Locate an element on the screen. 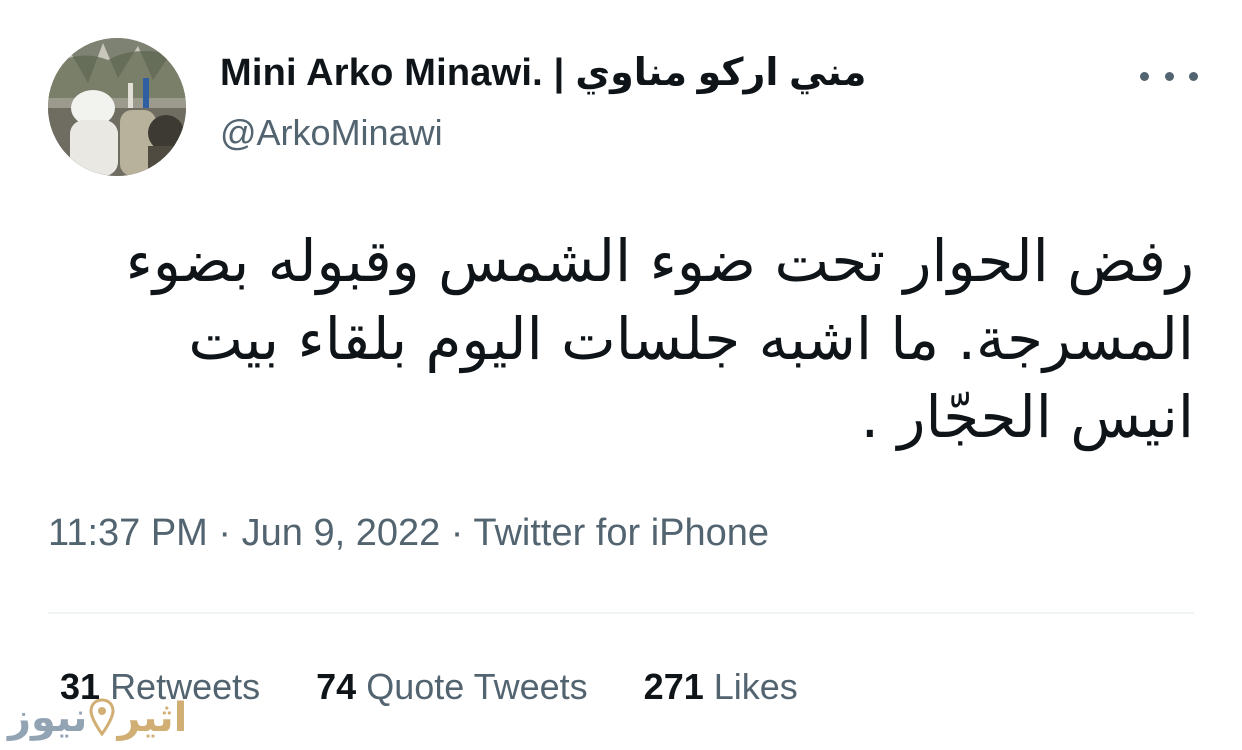 The height and width of the screenshot is (750, 1242). quote-tweets-stat: 74 Quote Tweets is located at coordinates (452, 687).